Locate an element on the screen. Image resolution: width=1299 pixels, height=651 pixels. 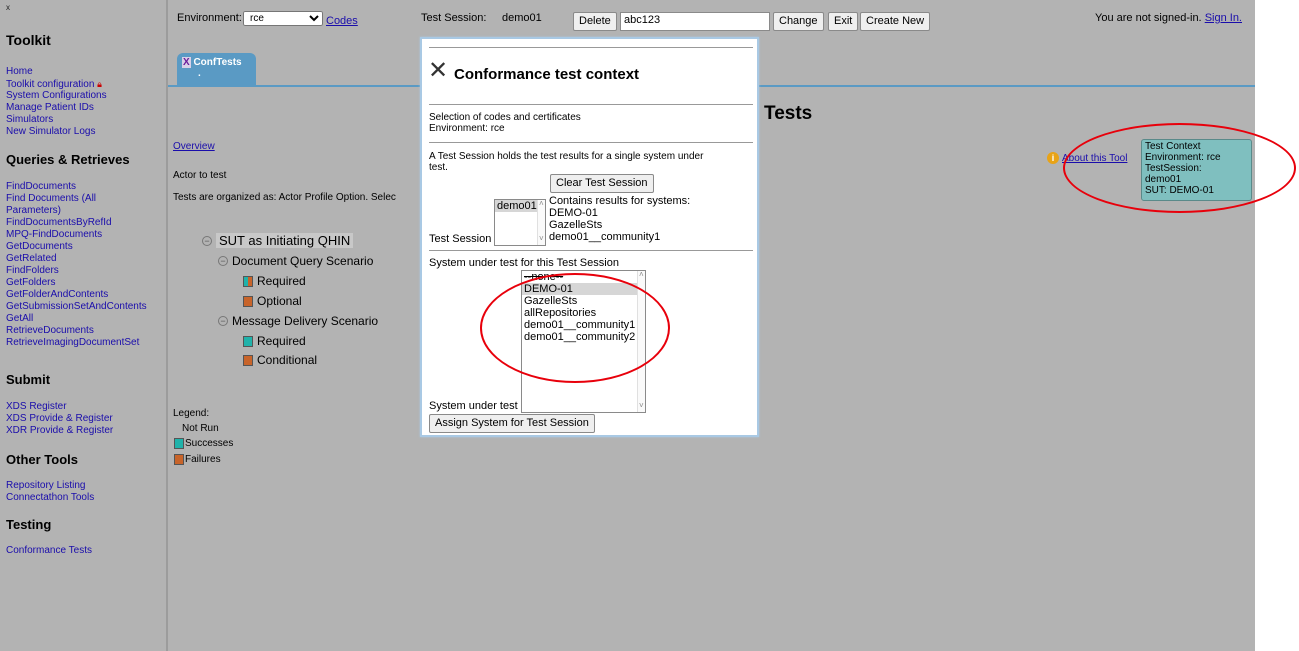
close-icon: ✕ is located at coordinates (438, 71).